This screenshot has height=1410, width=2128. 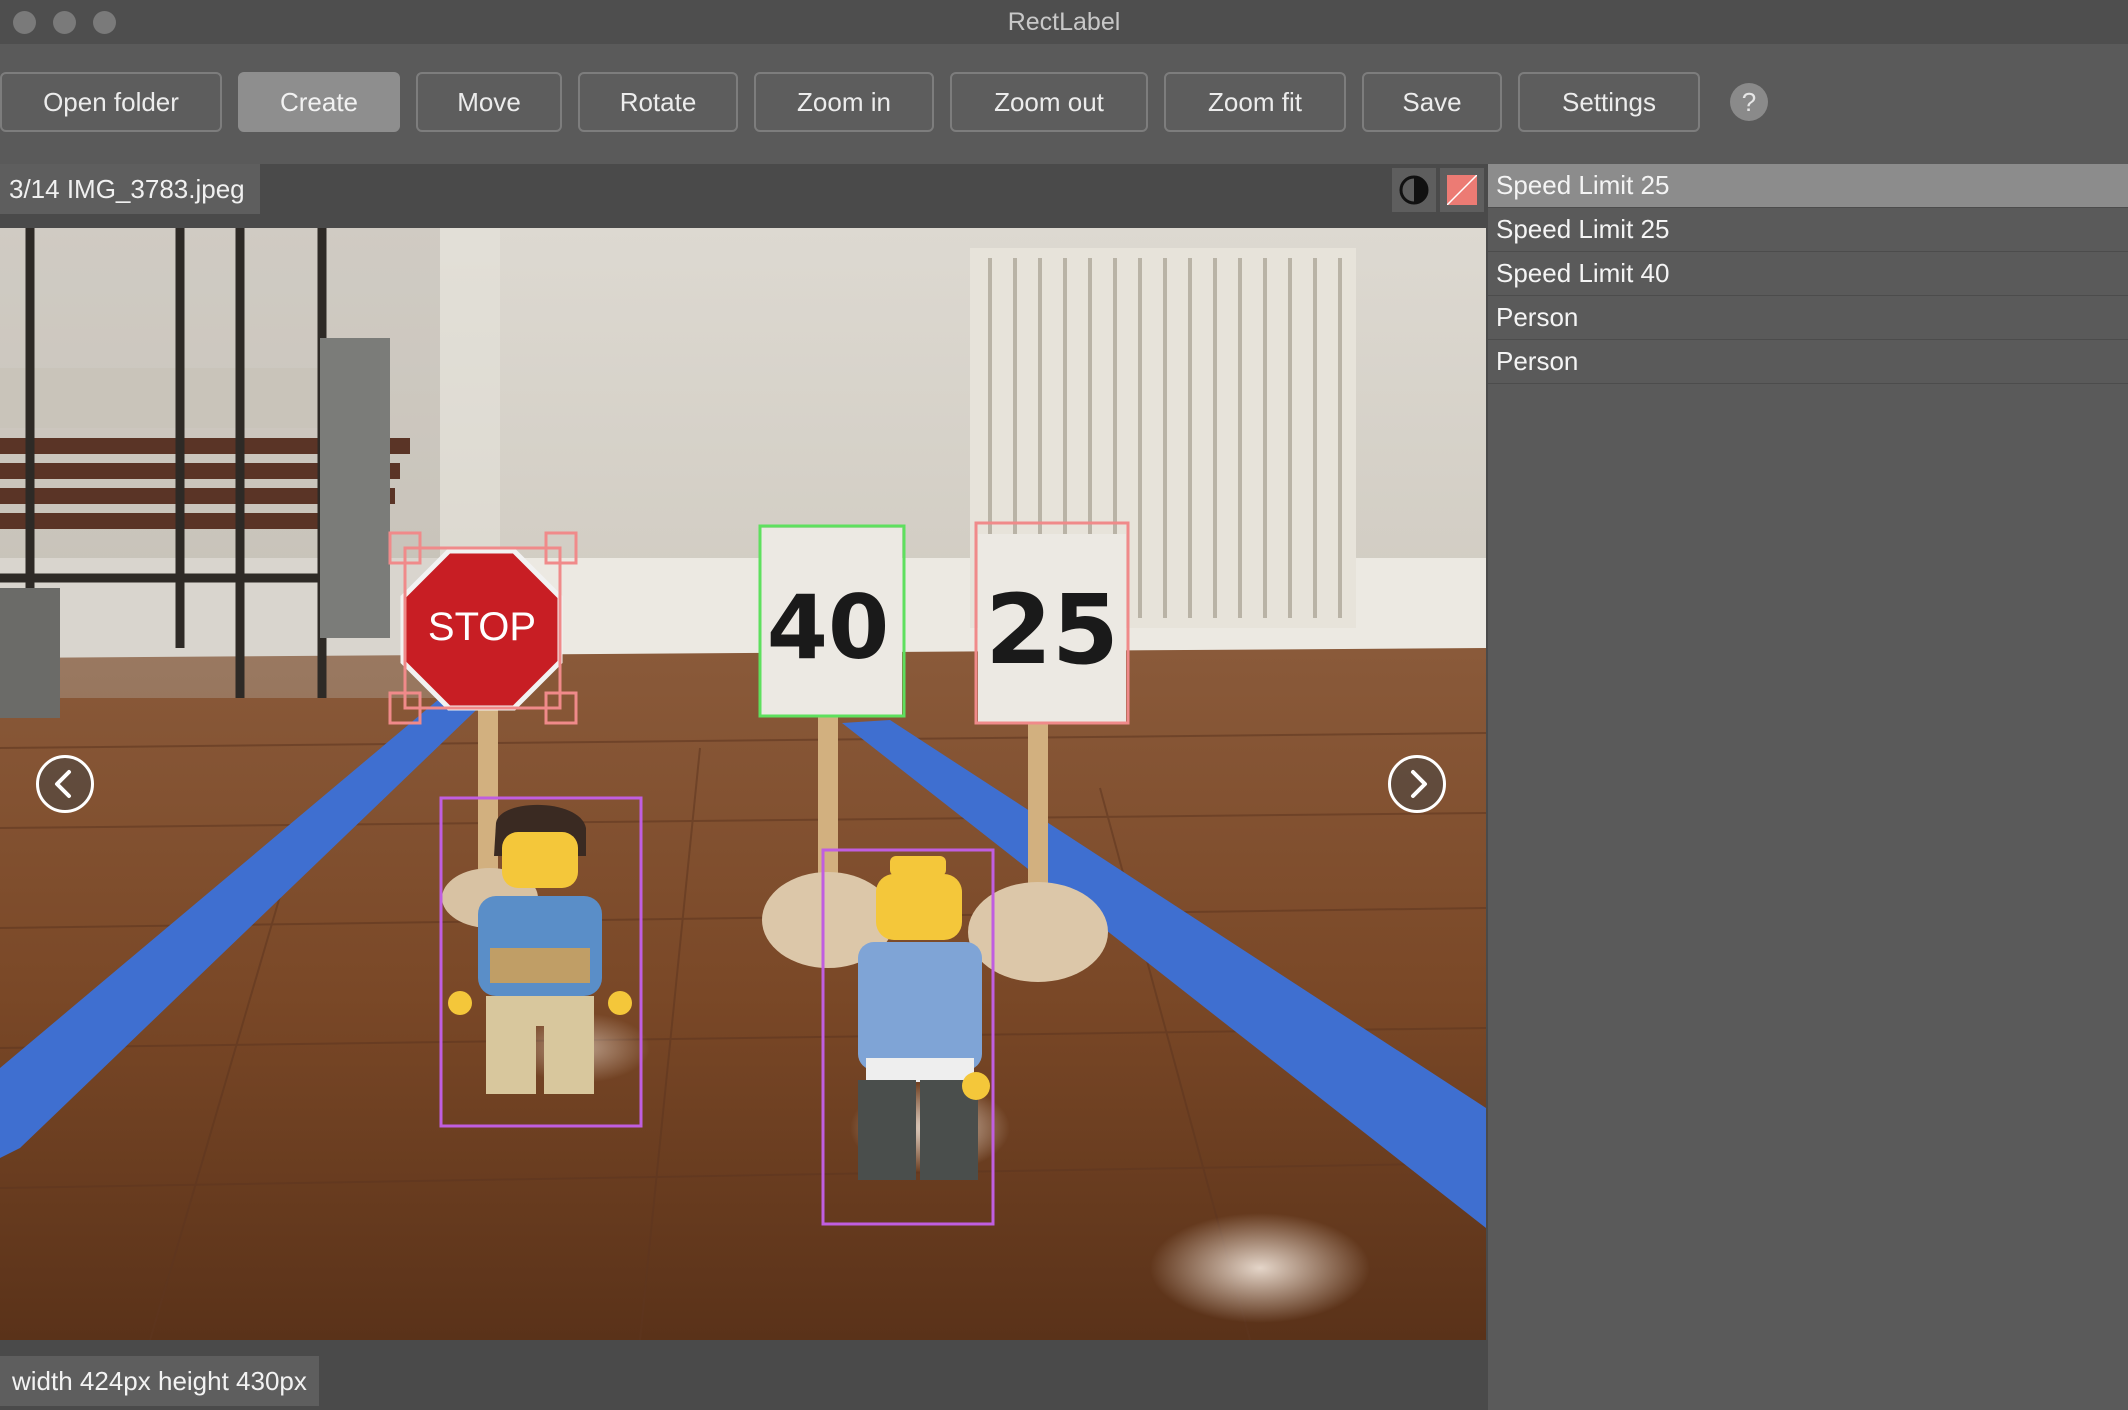 I want to click on save-button: Save, so click(x=1432, y=102).